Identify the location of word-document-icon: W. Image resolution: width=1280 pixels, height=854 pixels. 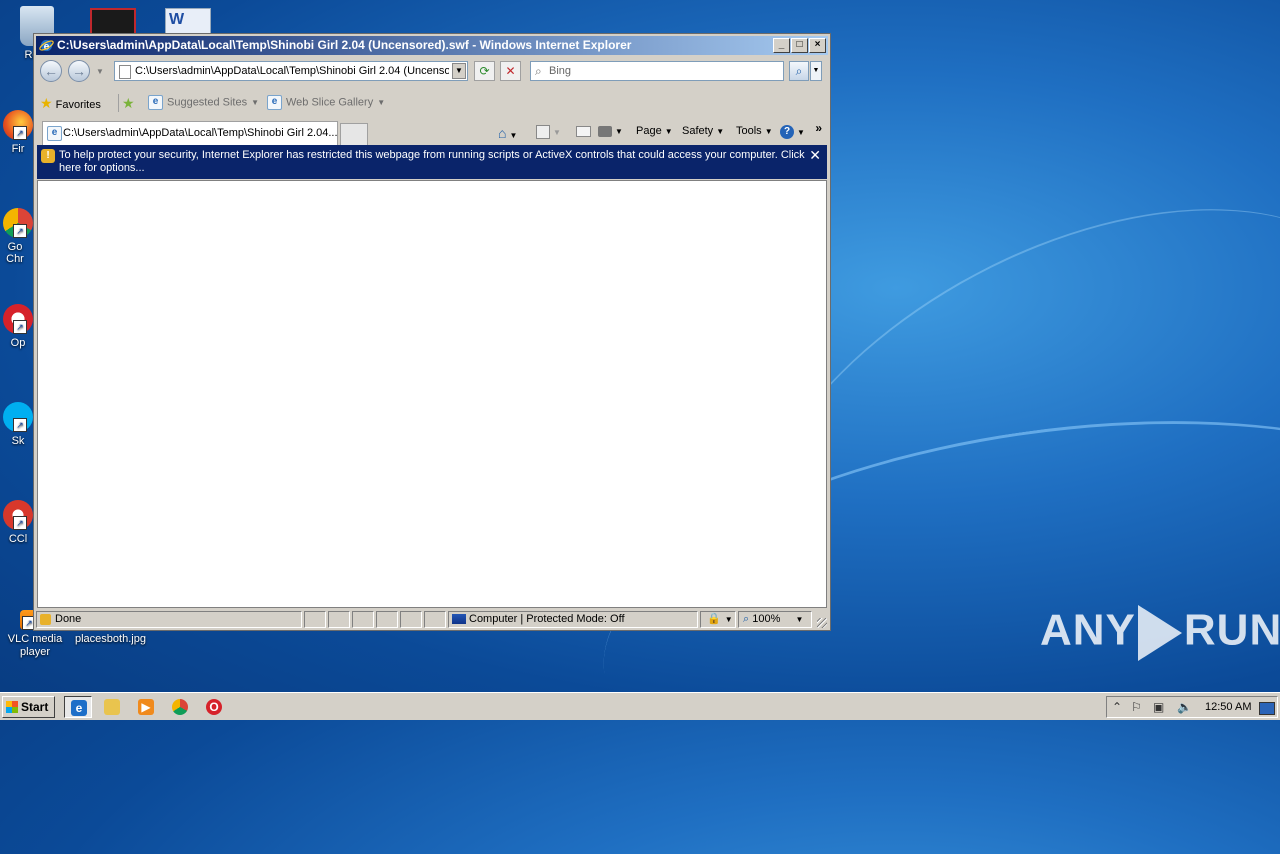
(188, 22).